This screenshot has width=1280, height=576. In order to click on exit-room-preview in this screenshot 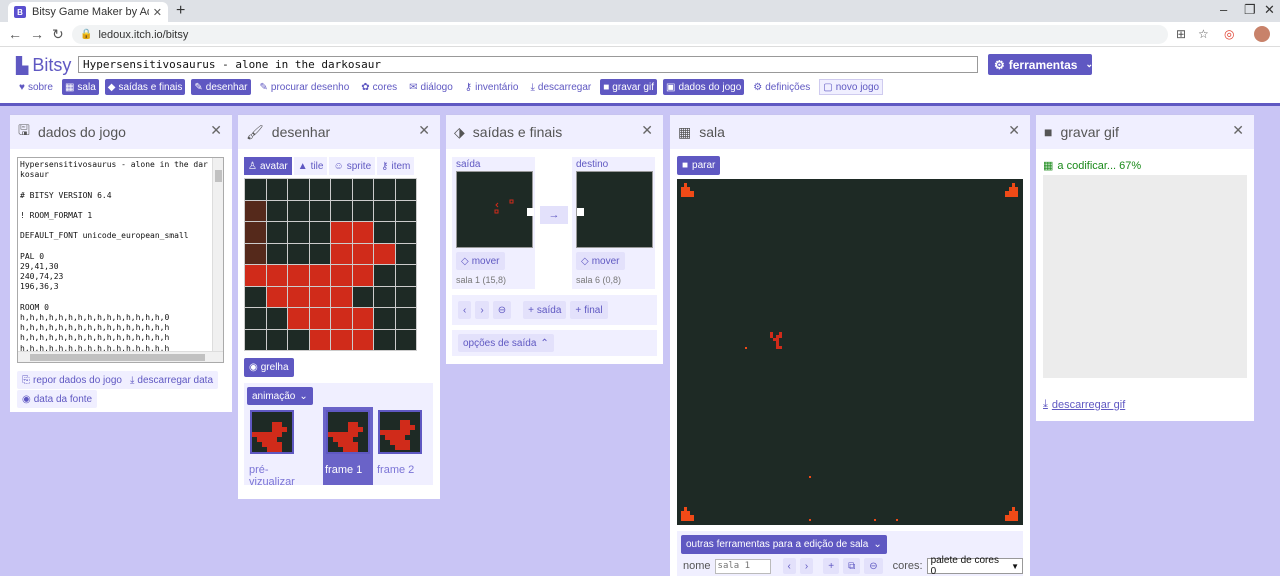, I will do `click(495, 209)`.